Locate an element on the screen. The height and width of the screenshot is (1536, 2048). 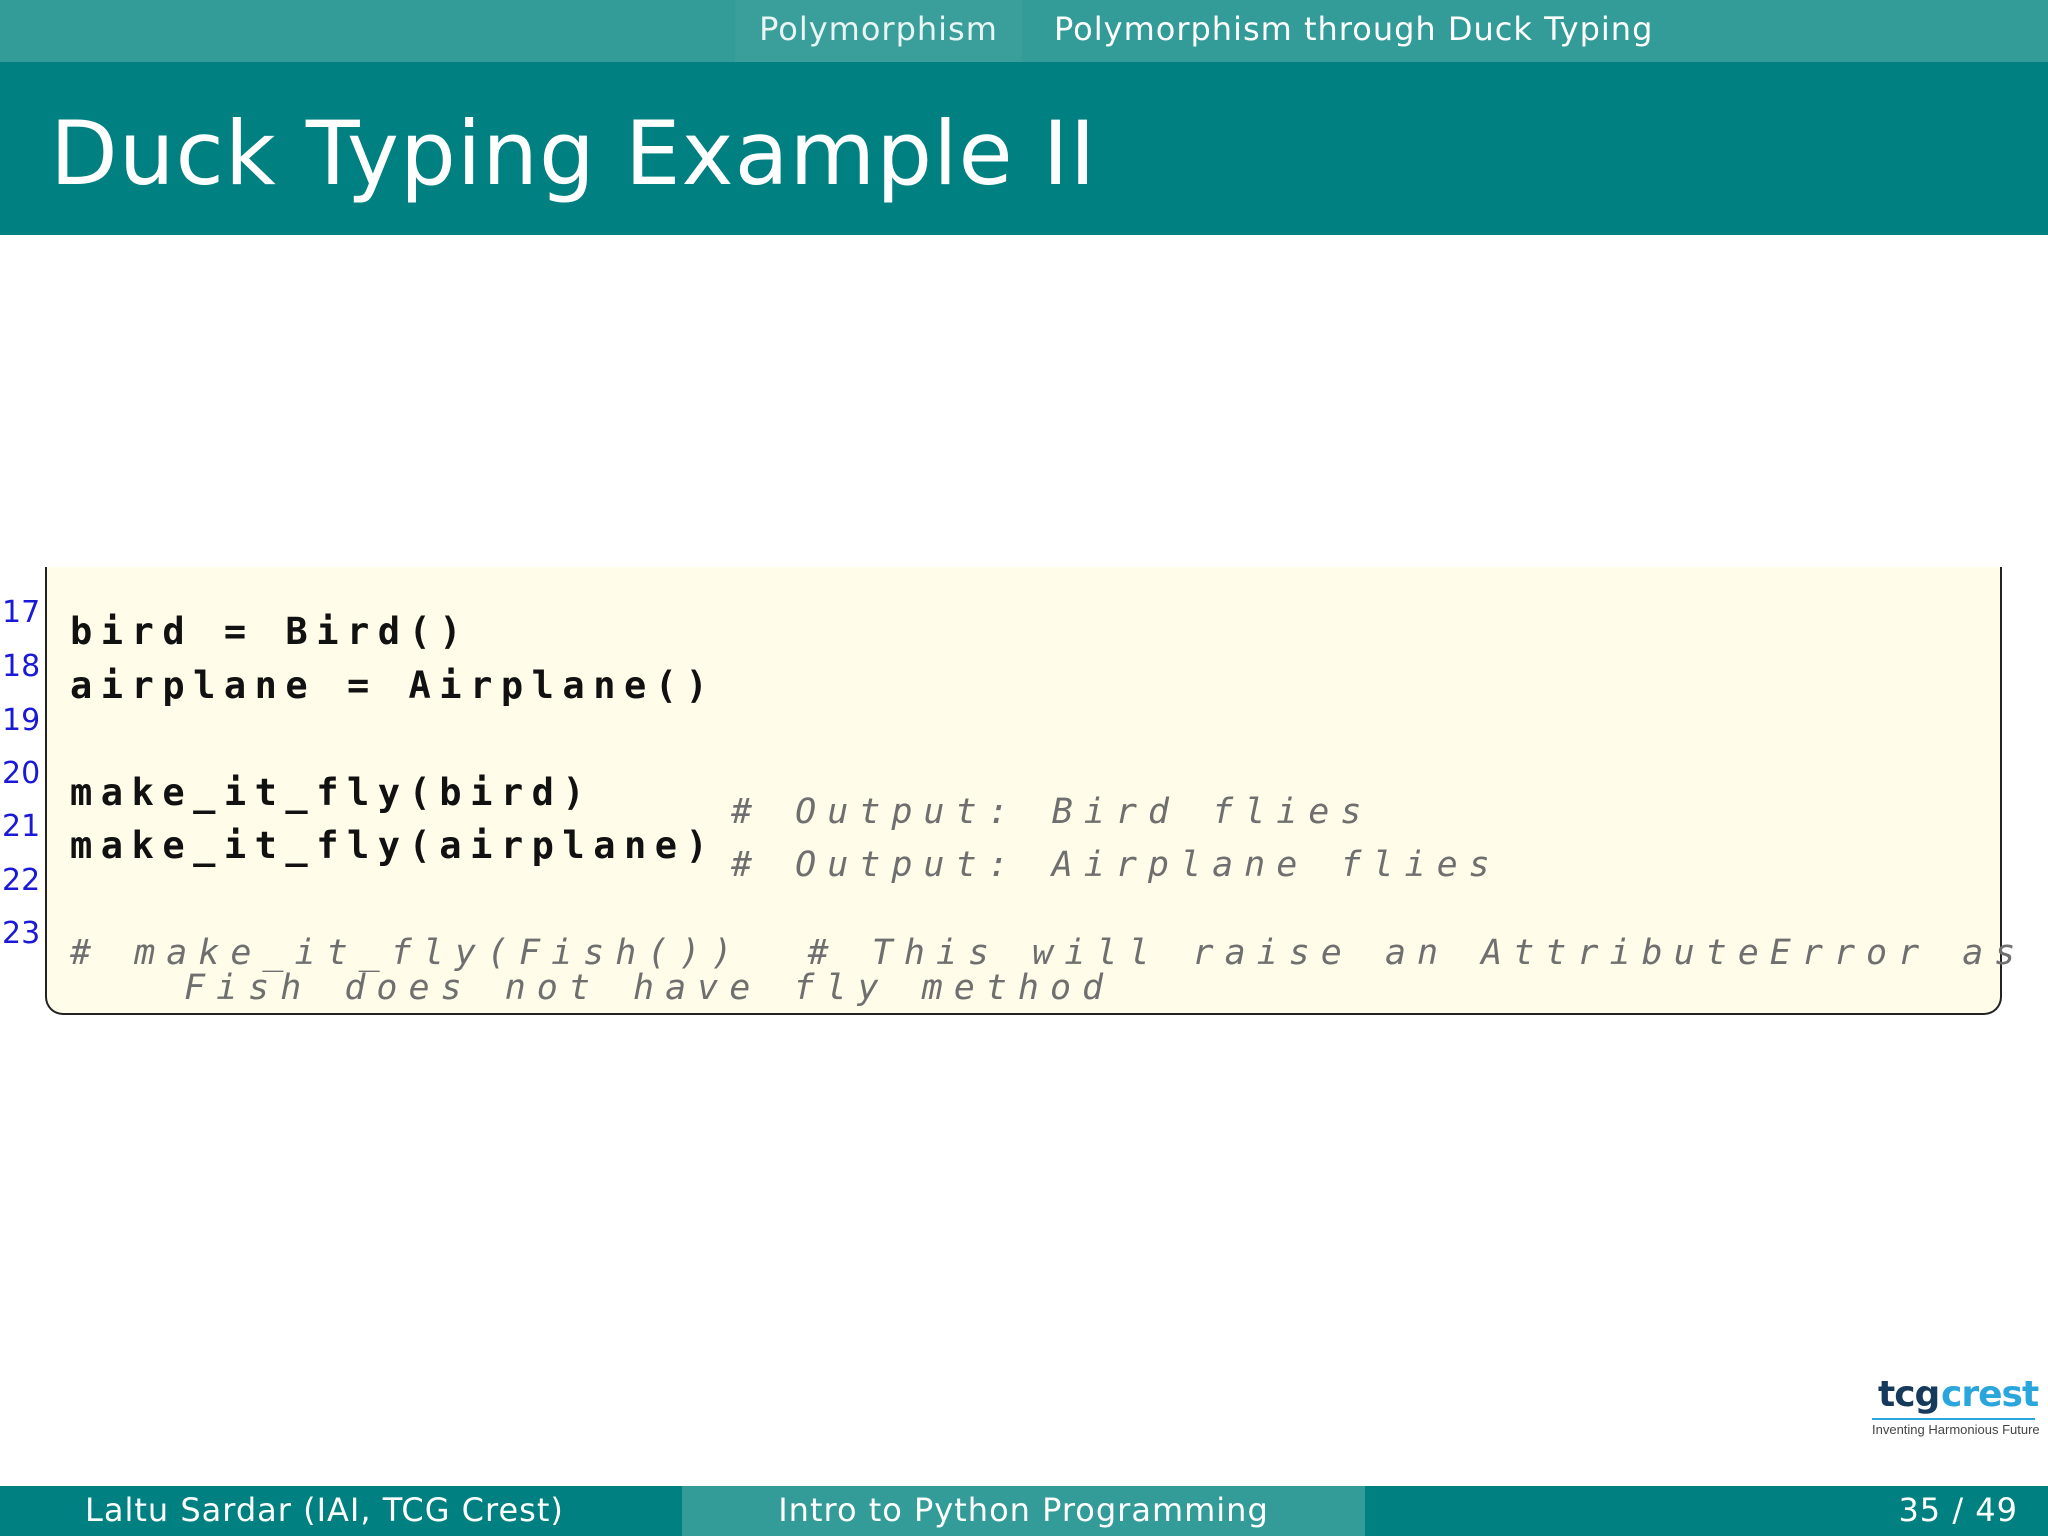
logo-tagline: Inventing Harmonious Future is located at coordinates (1956, 1429).